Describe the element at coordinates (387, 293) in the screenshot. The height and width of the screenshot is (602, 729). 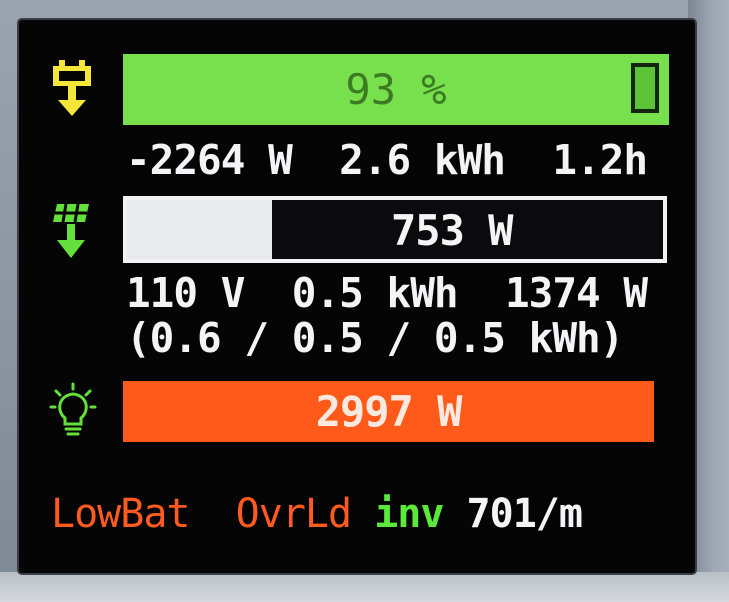
I see `solar-stats: 110 V 0.5 kWh 1374 W` at that location.